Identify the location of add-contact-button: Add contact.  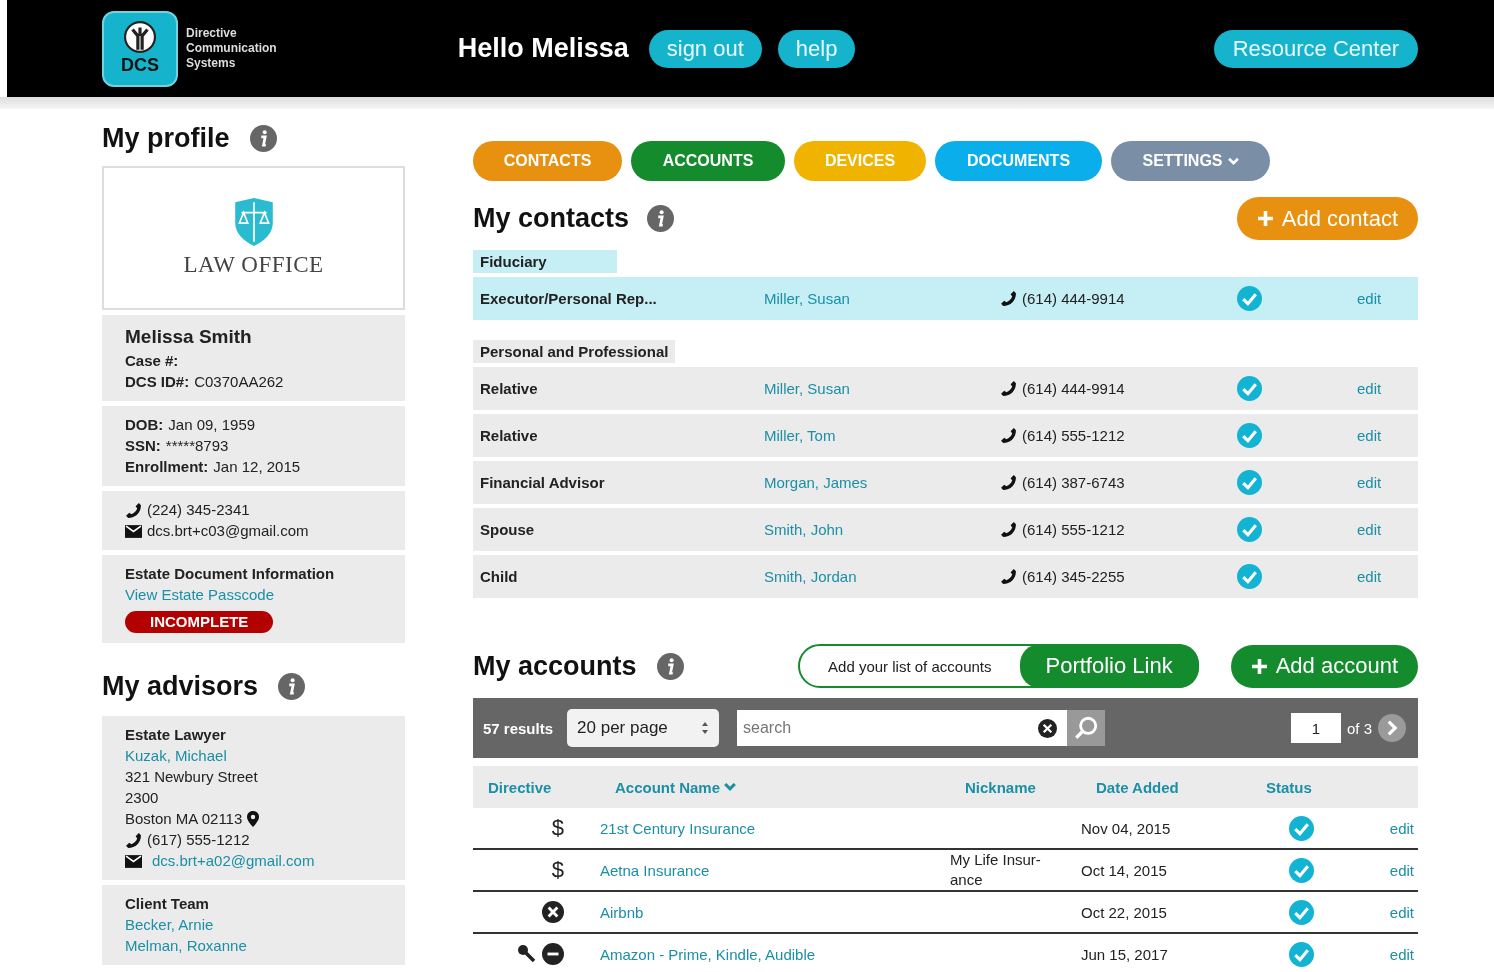
(1327, 218).